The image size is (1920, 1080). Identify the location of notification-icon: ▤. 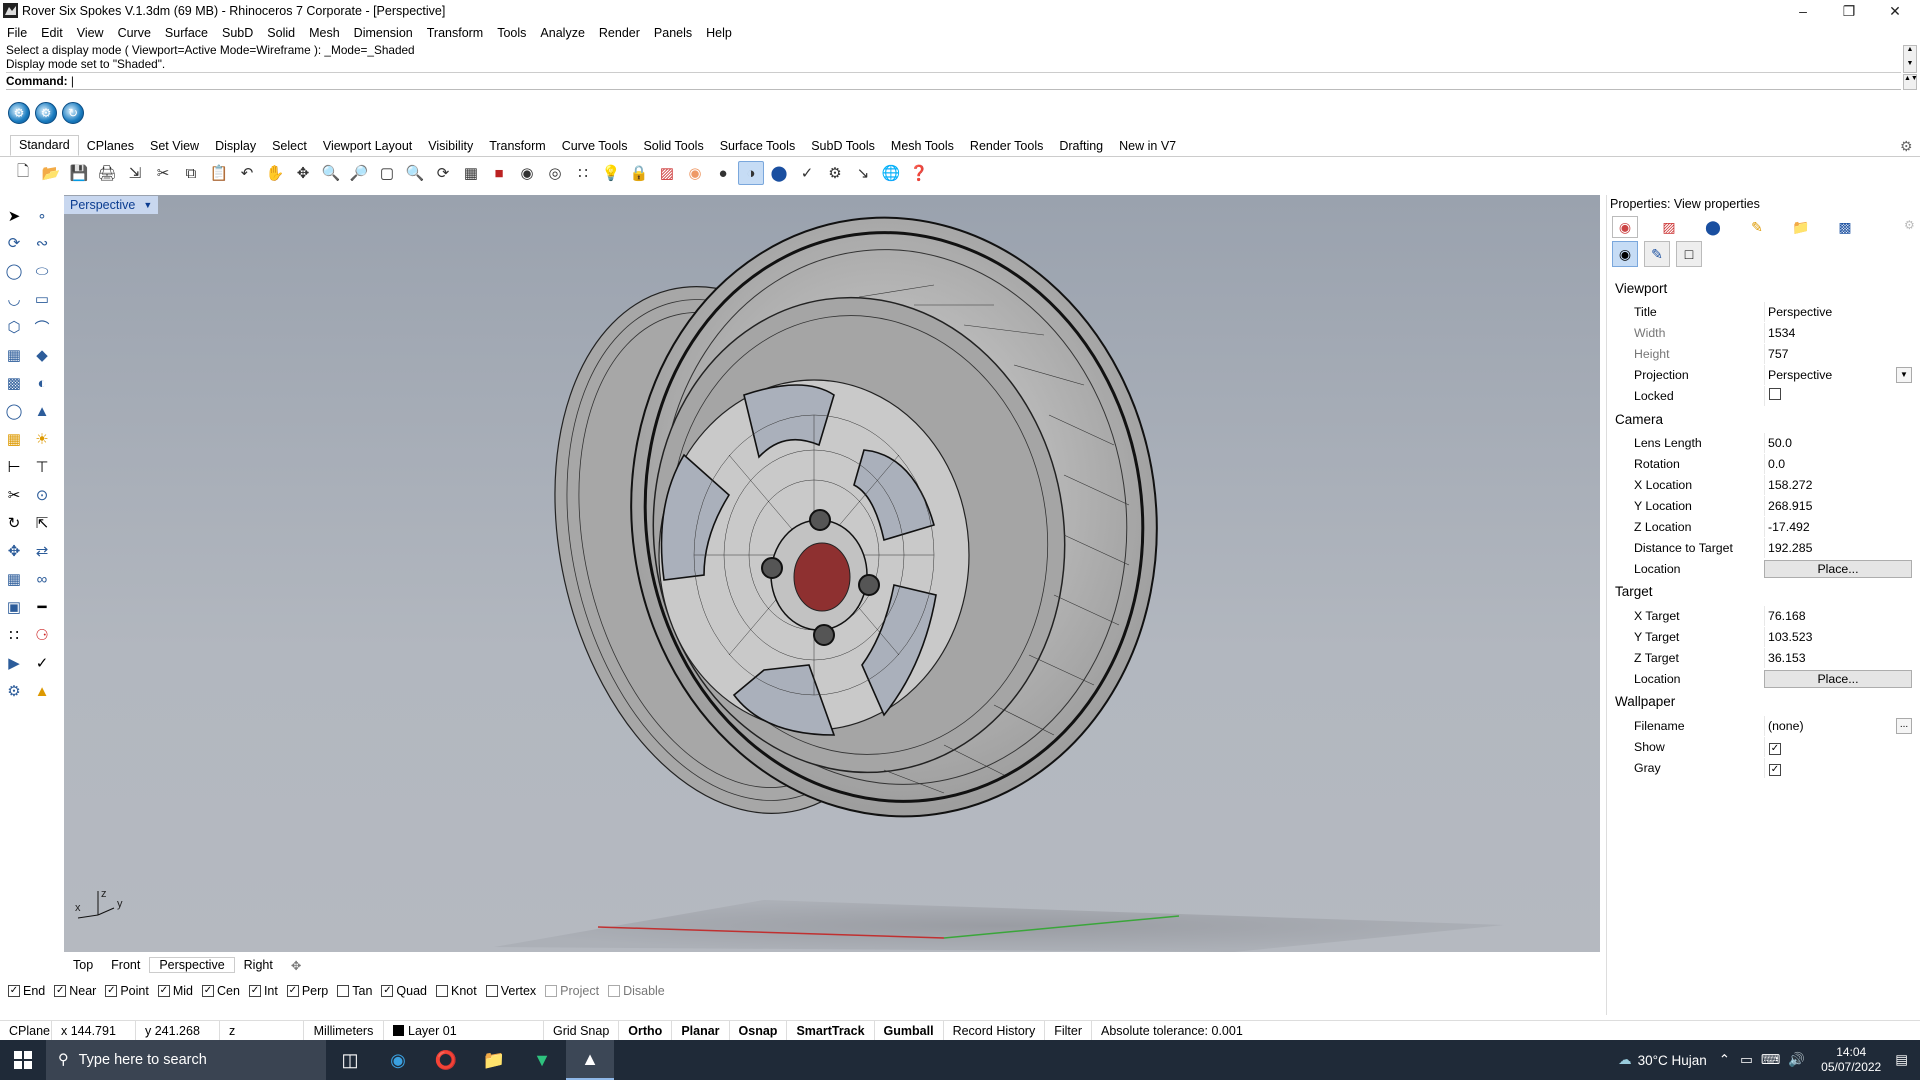
(1901, 1060).